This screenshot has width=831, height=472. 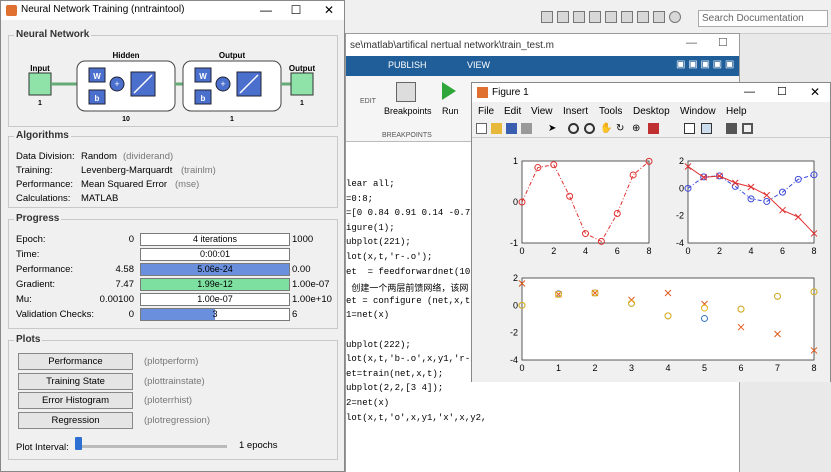 What do you see at coordinates (378, 242) in the screenshot?
I see `code-line: ubplot(221);` at bounding box center [378, 242].